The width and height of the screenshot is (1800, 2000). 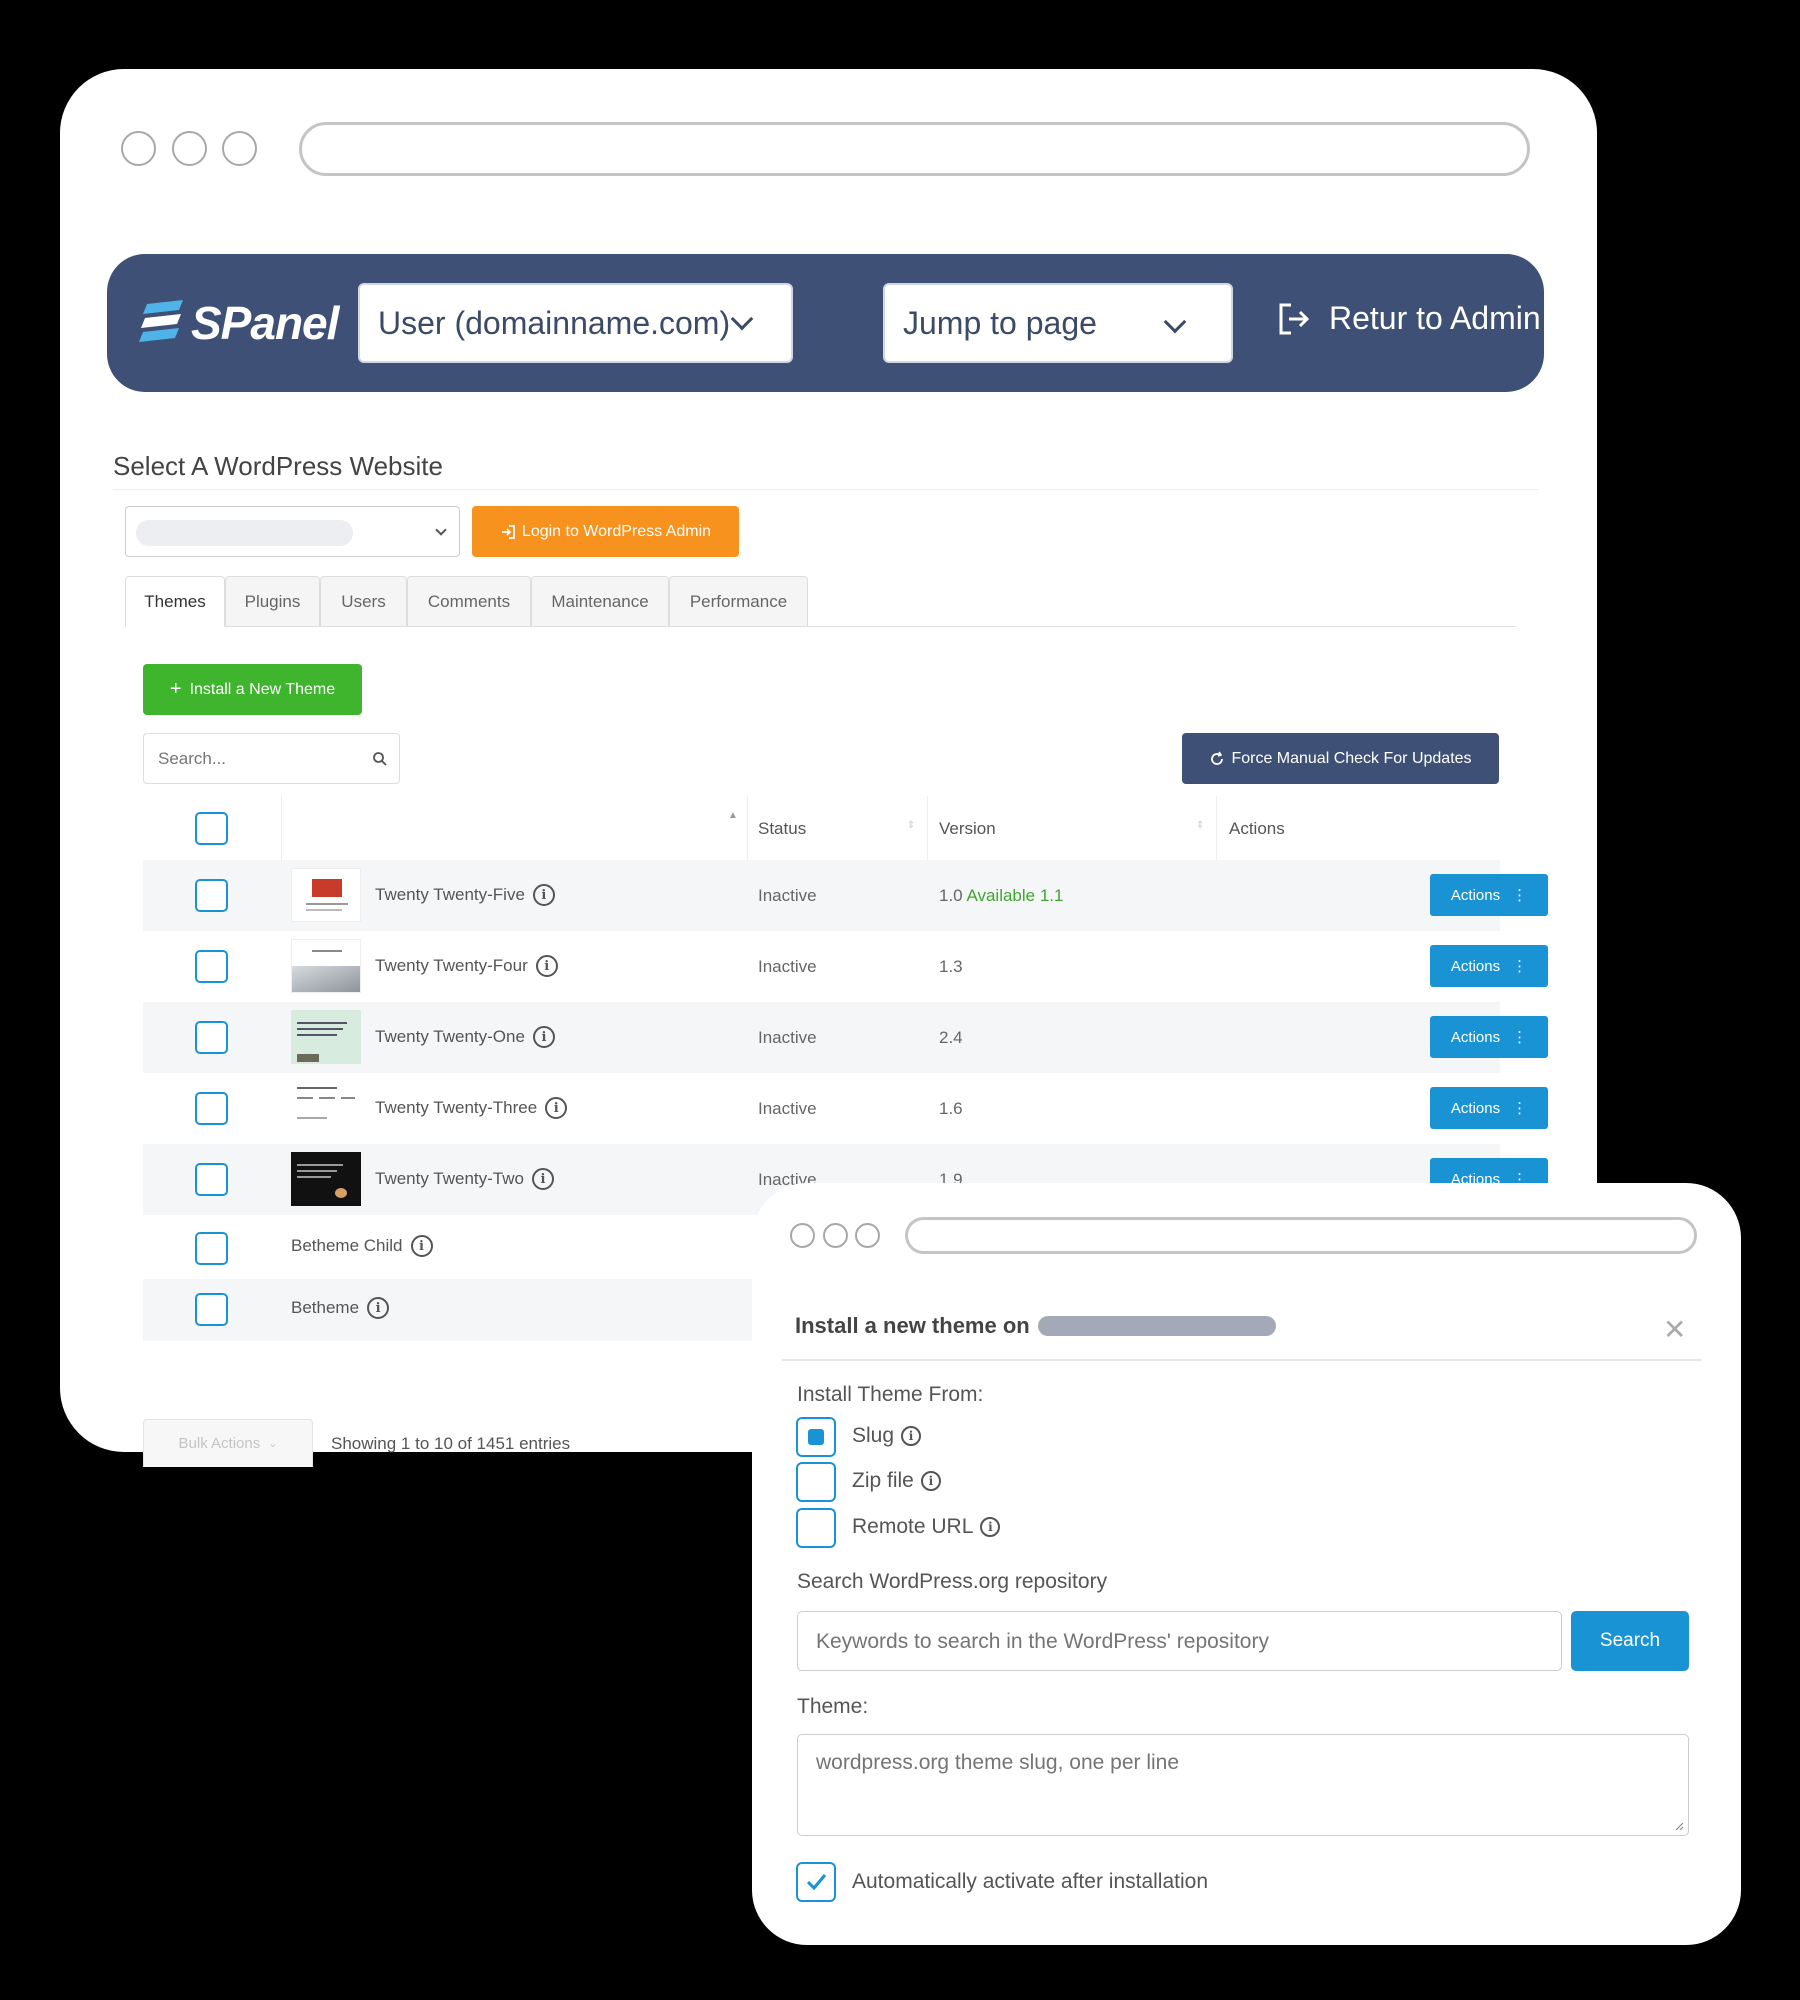 I want to click on auto-activate-checkbox, so click(x=816, y=1882).